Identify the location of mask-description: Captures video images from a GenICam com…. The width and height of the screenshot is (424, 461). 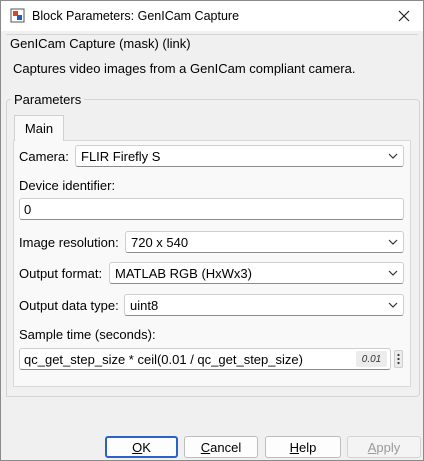
(184, 68).